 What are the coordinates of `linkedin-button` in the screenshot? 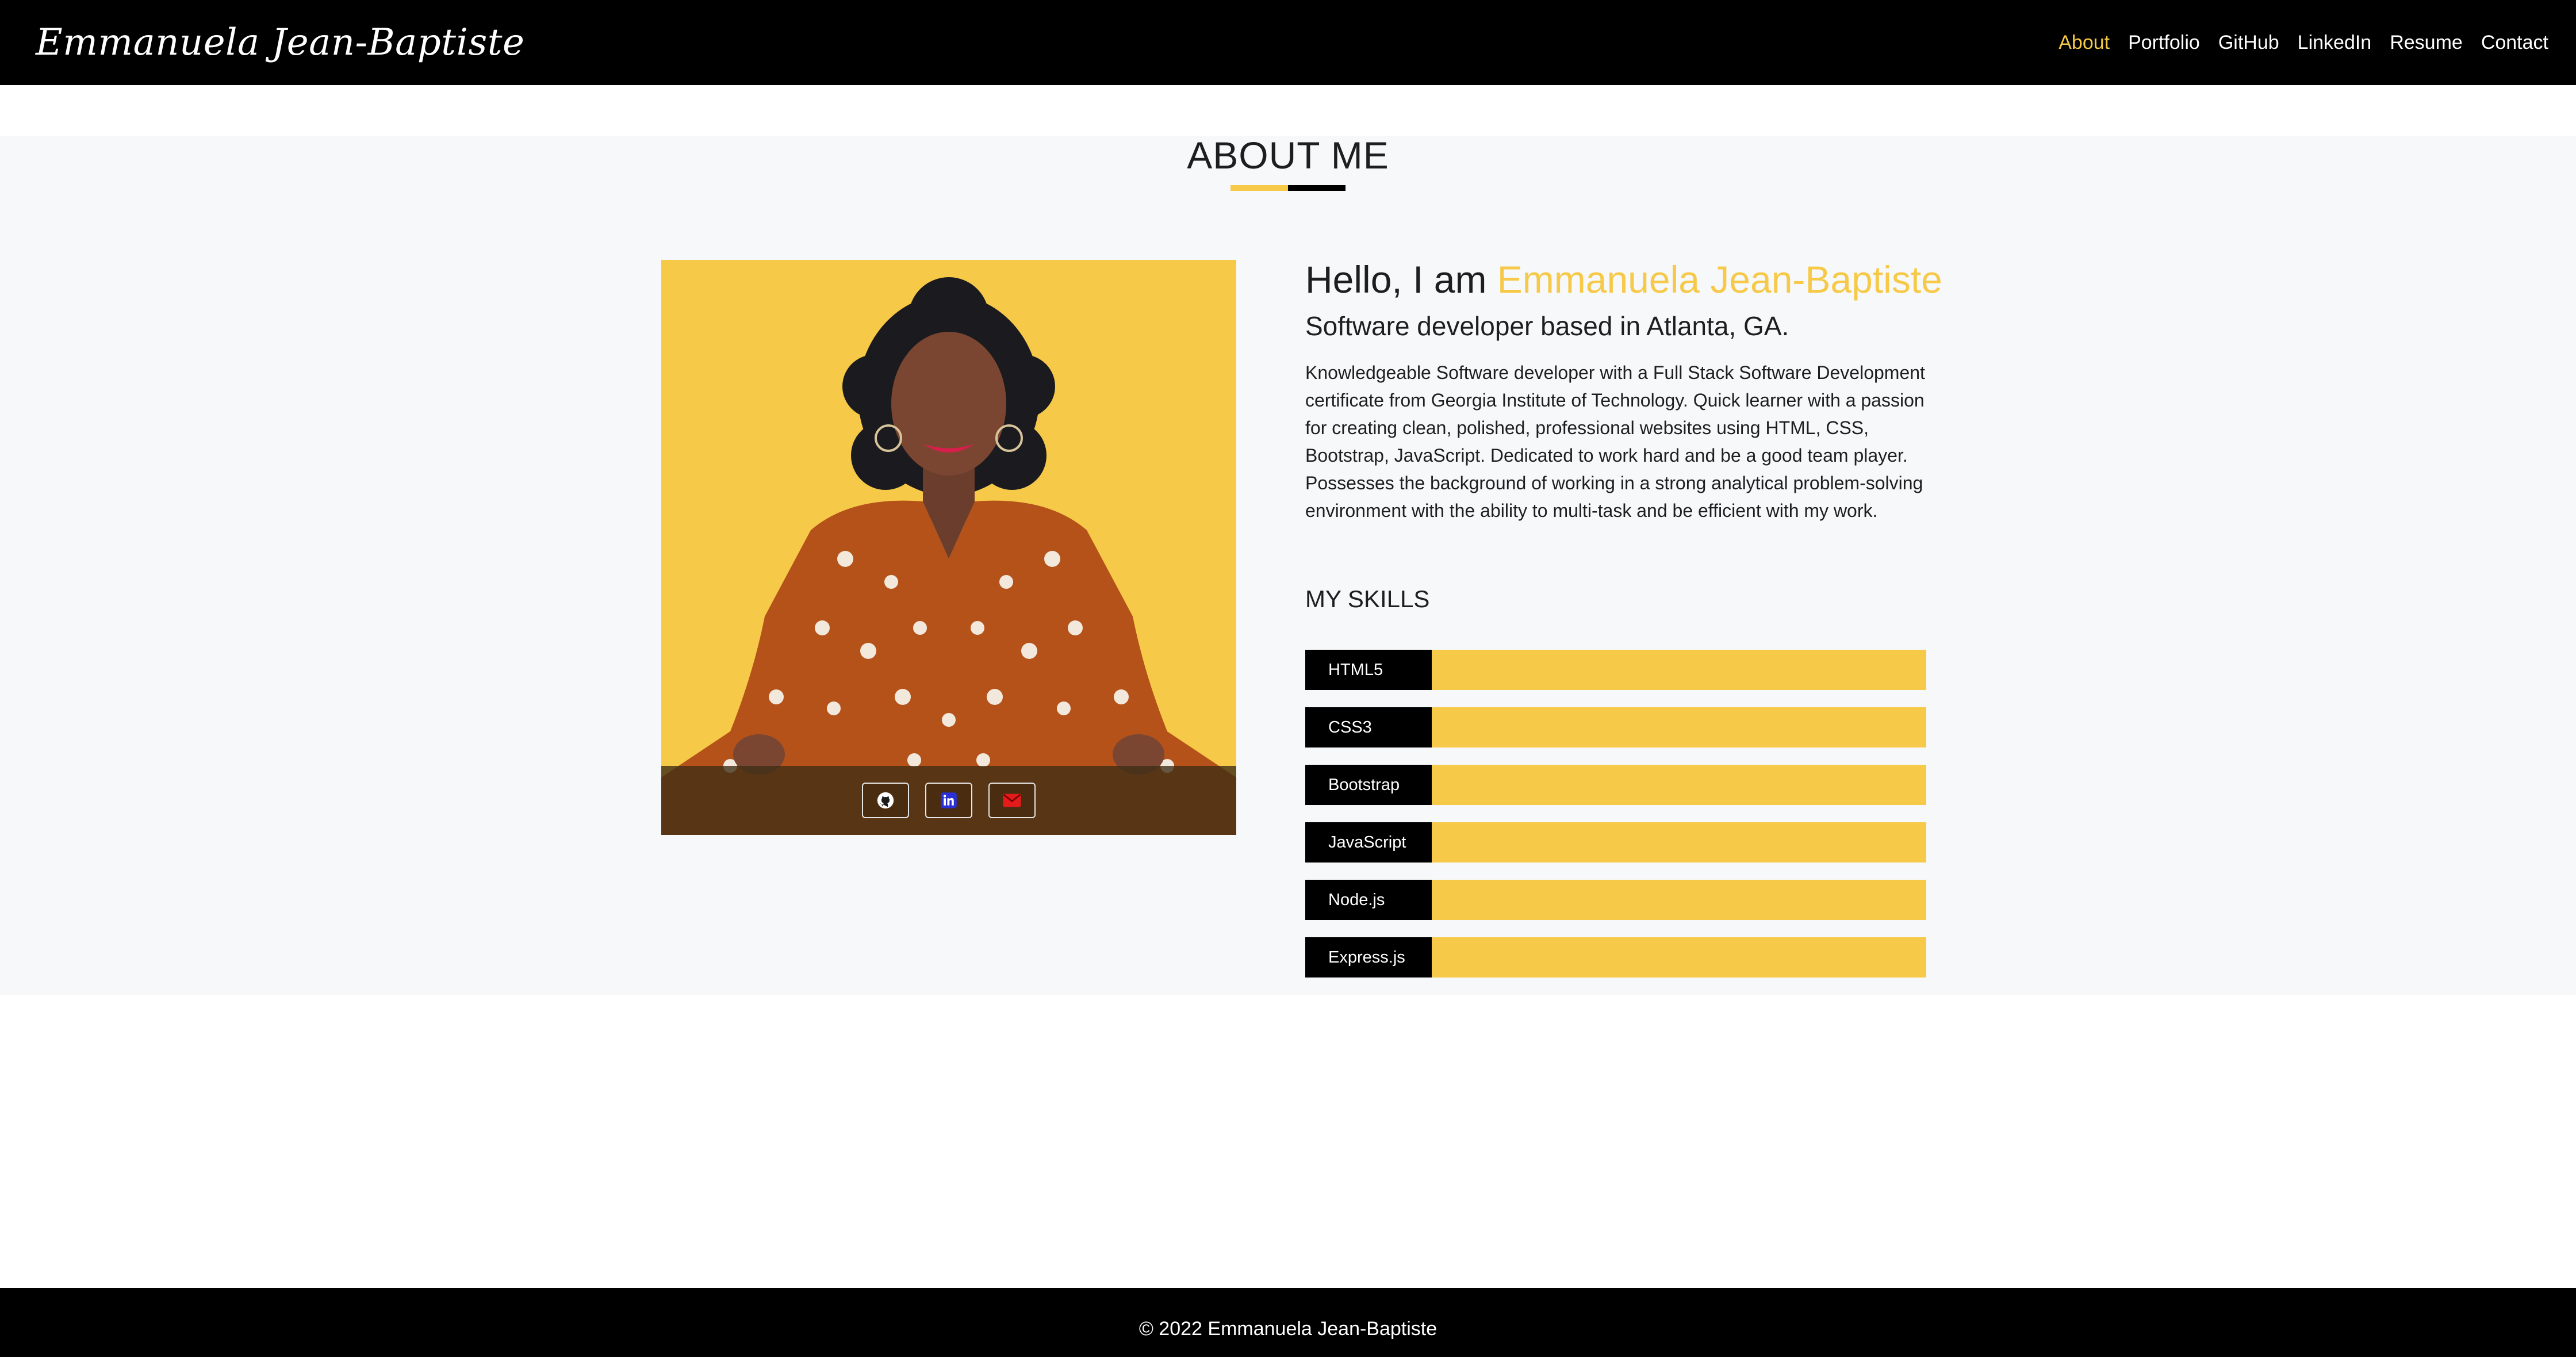 It's located at (948, 800).